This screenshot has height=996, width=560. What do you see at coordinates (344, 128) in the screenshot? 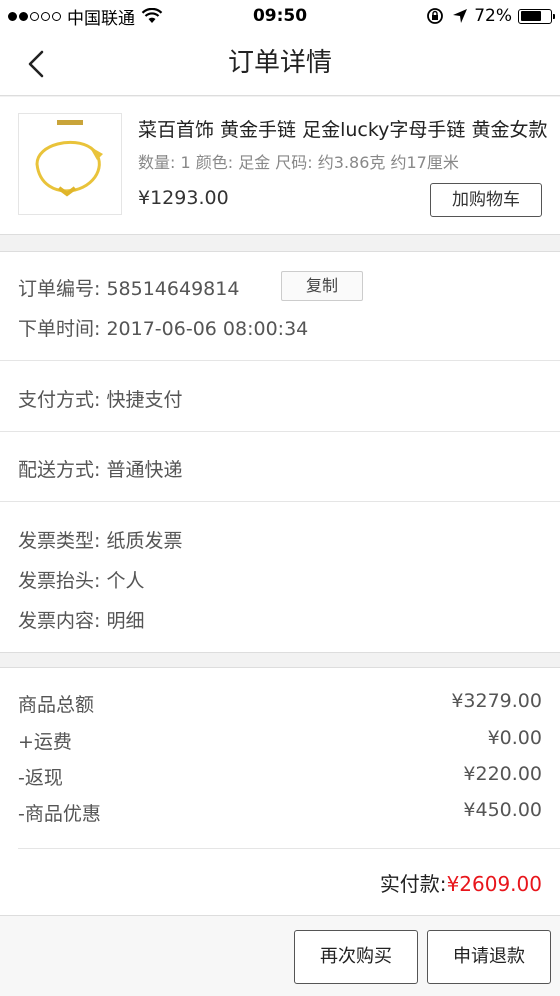
I see `product-name: 菜百首饰 黄金手链 足金lucky字母手链 黄金女款` at bounding box center [344, 128].